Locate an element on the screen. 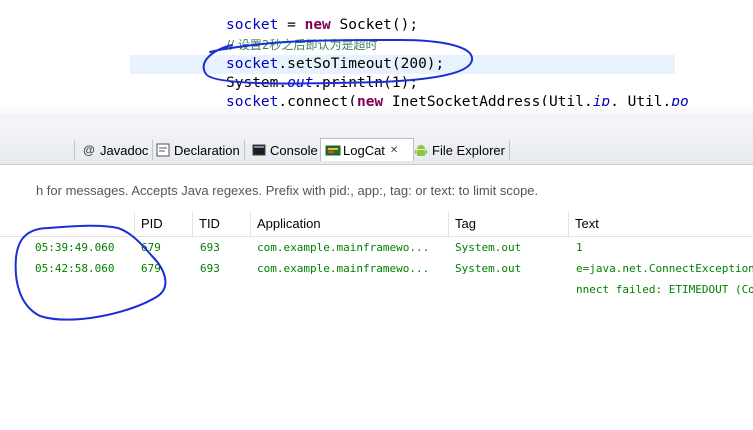  column-header-application: Application is located at coordinates (350, 224).